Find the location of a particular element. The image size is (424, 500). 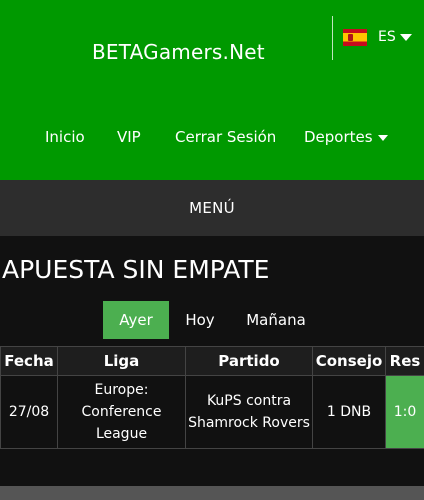

nav-item-deportes-label: Deportes is located at coordinates (338, 137).